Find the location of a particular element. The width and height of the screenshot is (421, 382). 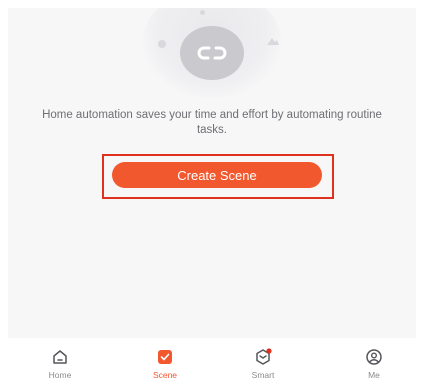

tab-smart: Smart is located at coordinates (263, 361).